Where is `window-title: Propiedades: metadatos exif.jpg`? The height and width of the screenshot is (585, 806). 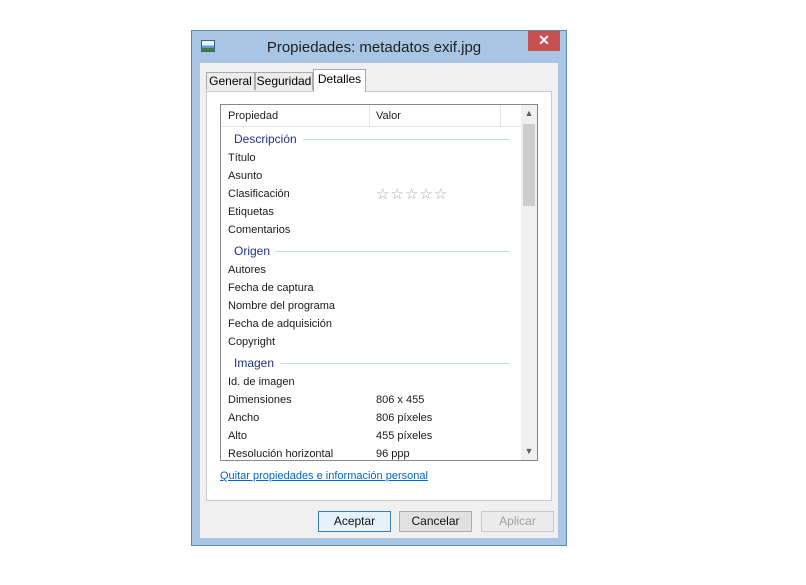 window-title: Propiedades: metadatos exif.jpg is located at coordinates (374, 47).